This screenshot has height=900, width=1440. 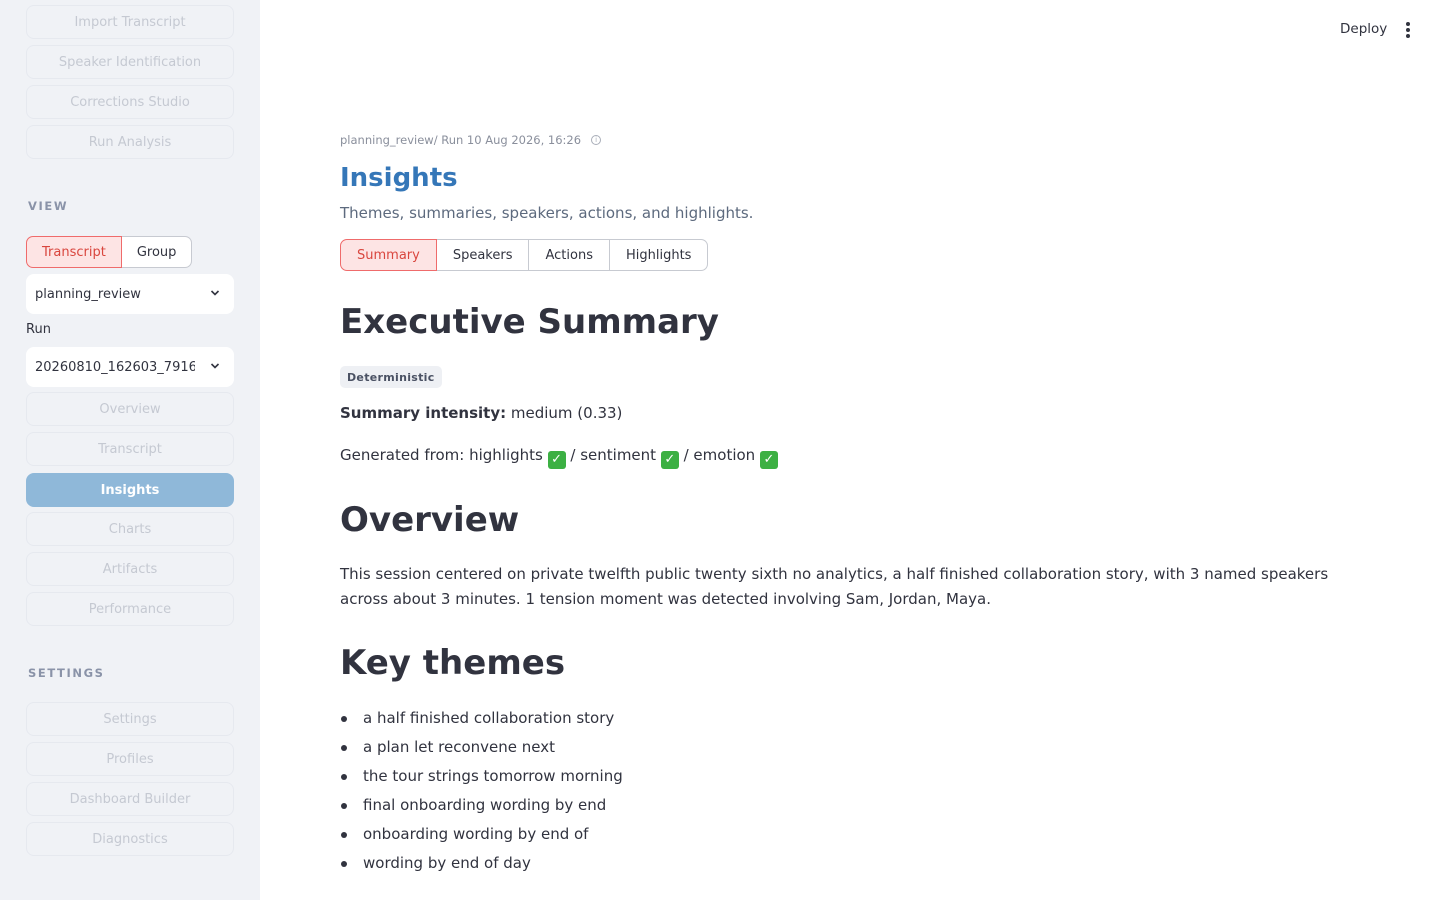 What do you see at coordinates (405, 455) in the screenshot?
I see `generated-from-prefix: Generated from:` at bounding box center [405, 455].